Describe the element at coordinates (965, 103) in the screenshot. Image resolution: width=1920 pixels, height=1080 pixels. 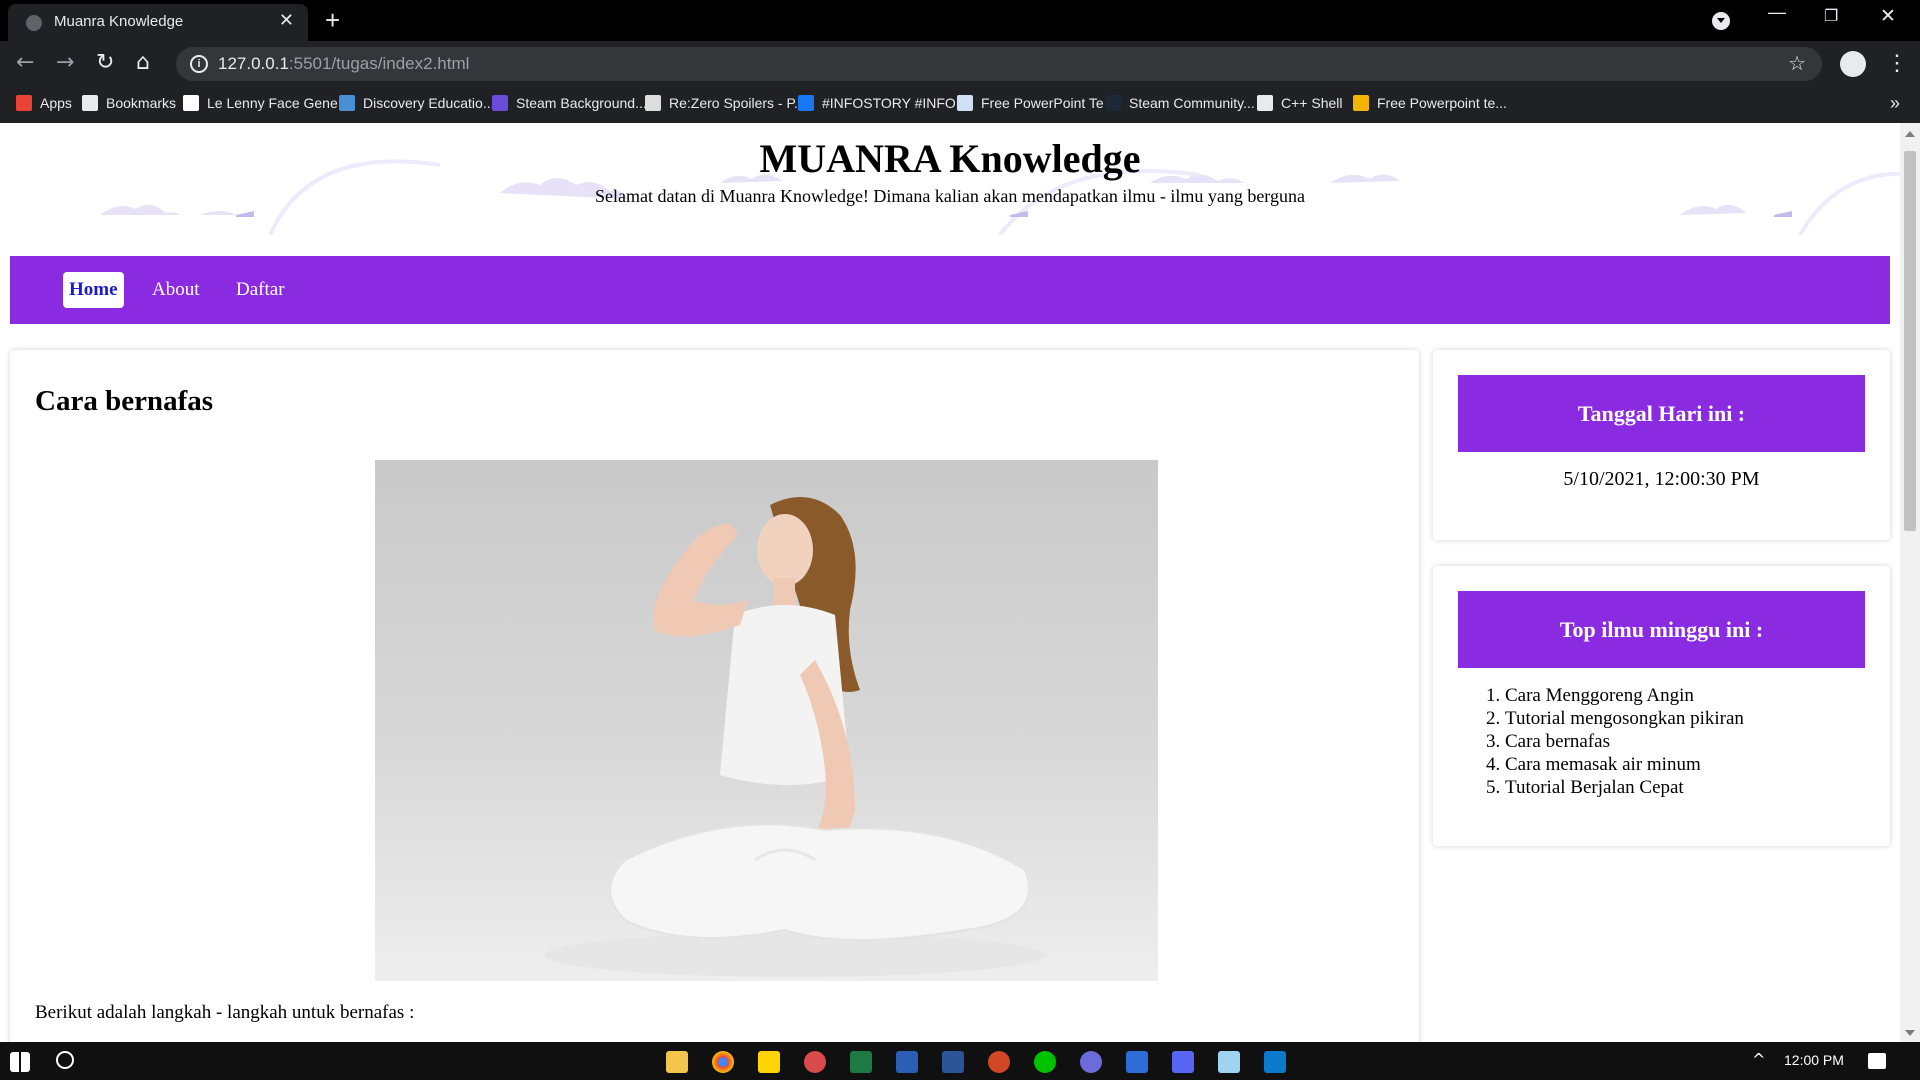
I see `page-icon` at that location.